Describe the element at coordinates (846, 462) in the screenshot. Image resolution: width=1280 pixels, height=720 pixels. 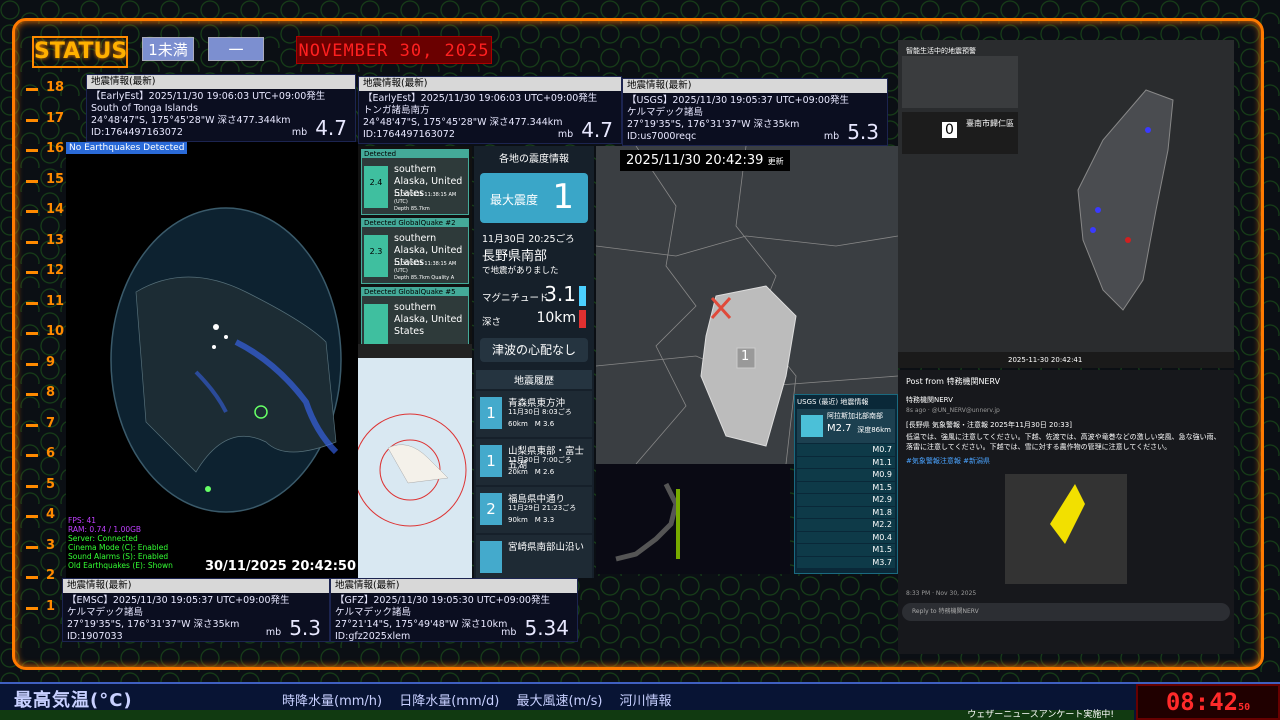
I see `usgs-item: M1.1` at that location.